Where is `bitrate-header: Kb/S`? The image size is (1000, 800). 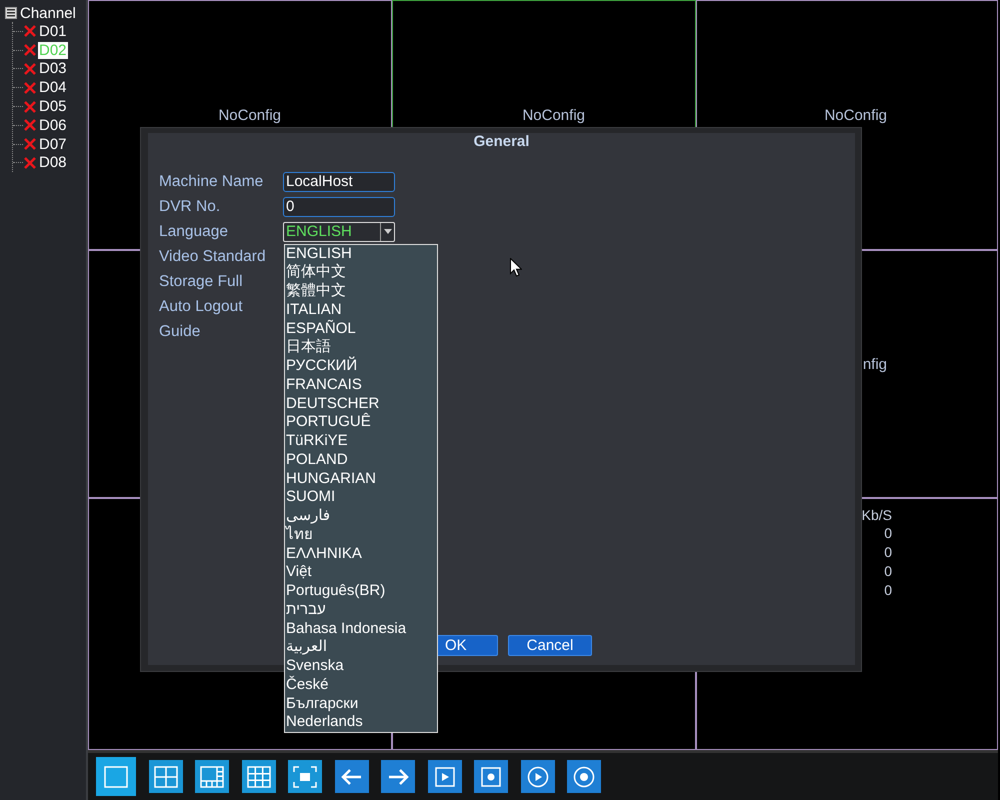 bitrate-header: Kb/S is located at coordinates (877, 515).